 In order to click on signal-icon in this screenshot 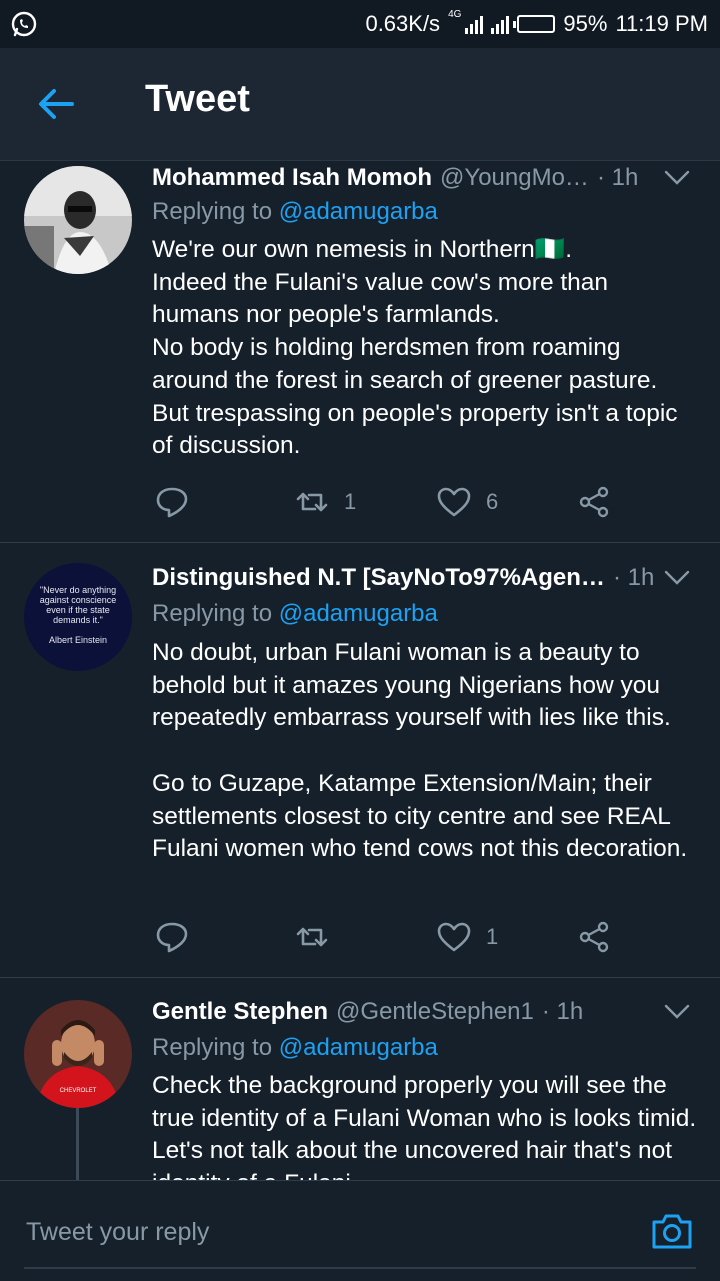, I will do `click(474, 24)`.